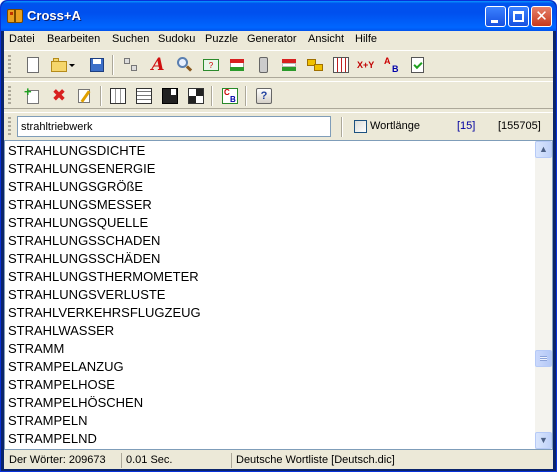 The image size is (557, 472). What do you see at coordinates (118, 96) in the screenshot?
I see `sudoku-grid-icon` at bounding box center [118, 96].